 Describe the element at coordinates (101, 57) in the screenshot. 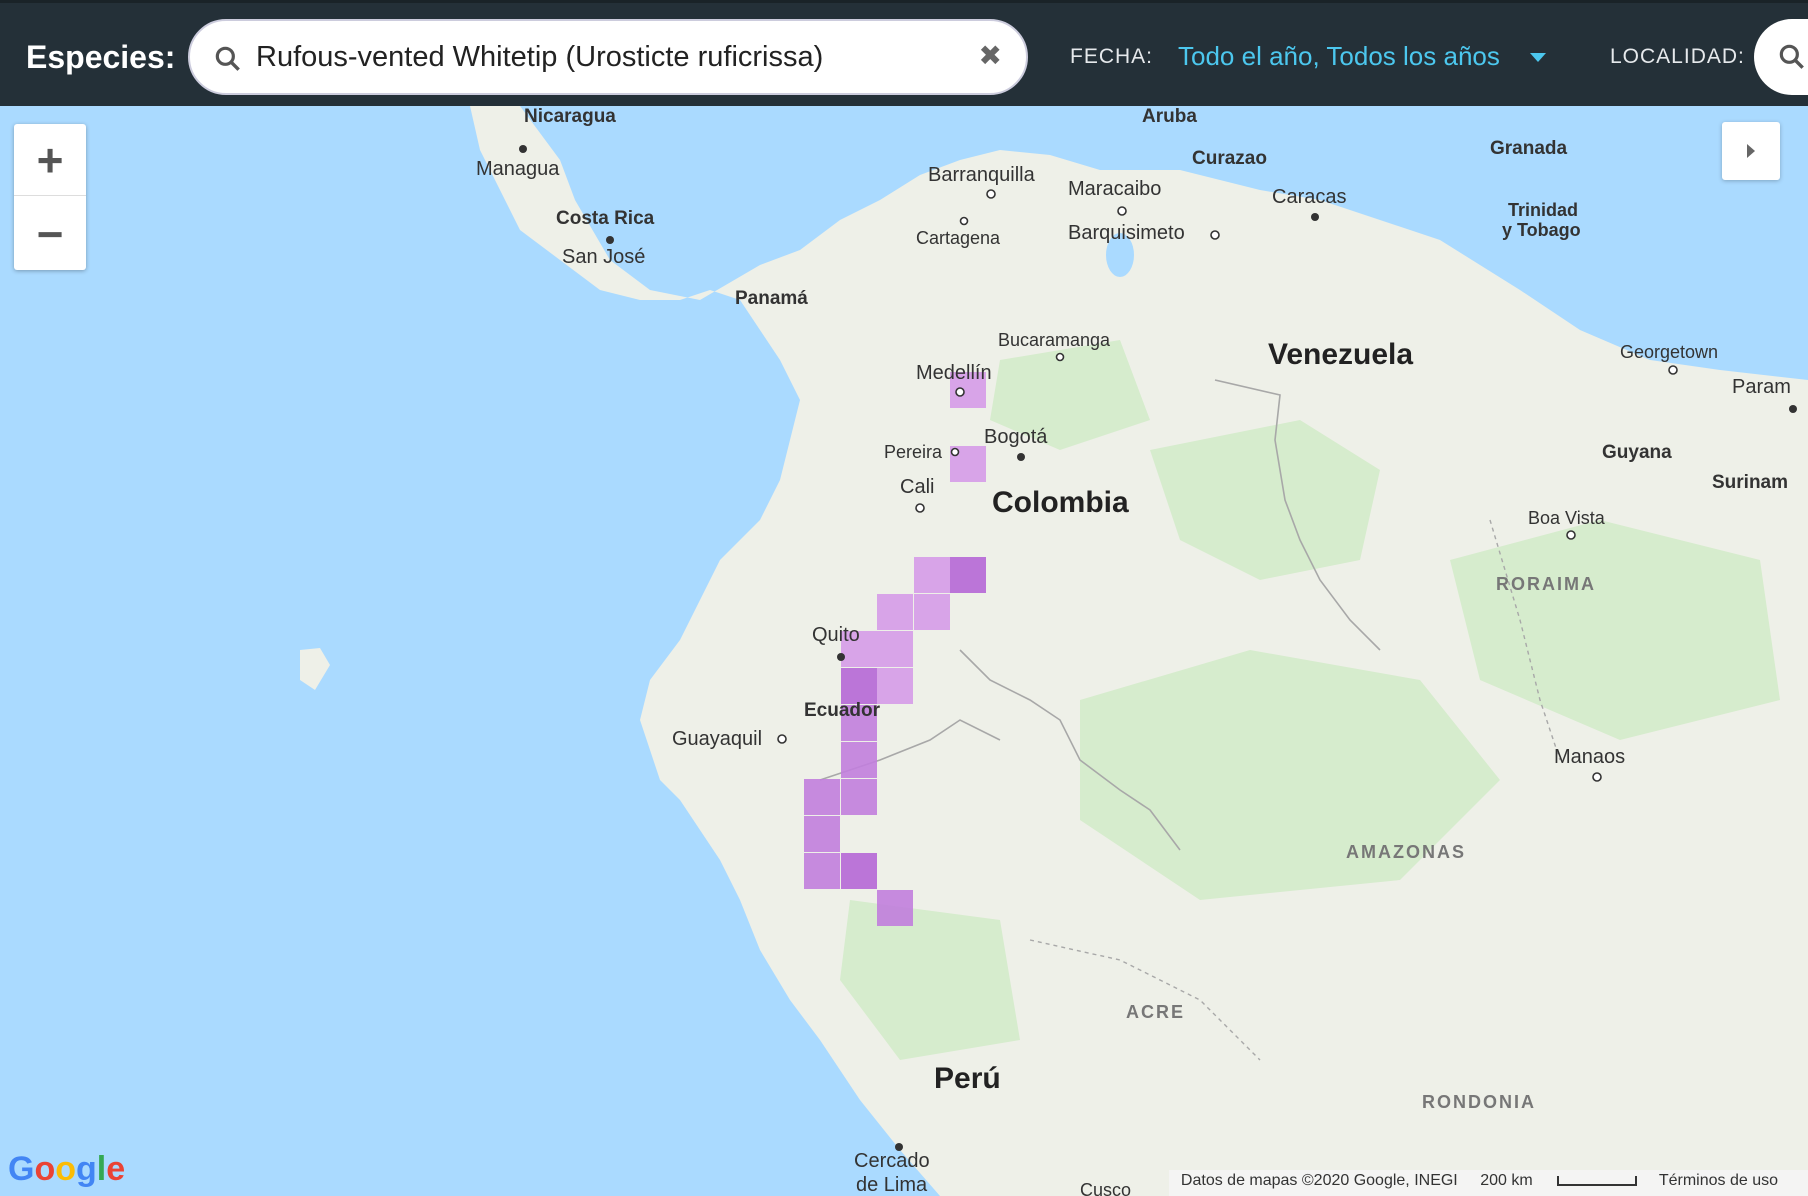

I see `species-label: Especies:` at that location.